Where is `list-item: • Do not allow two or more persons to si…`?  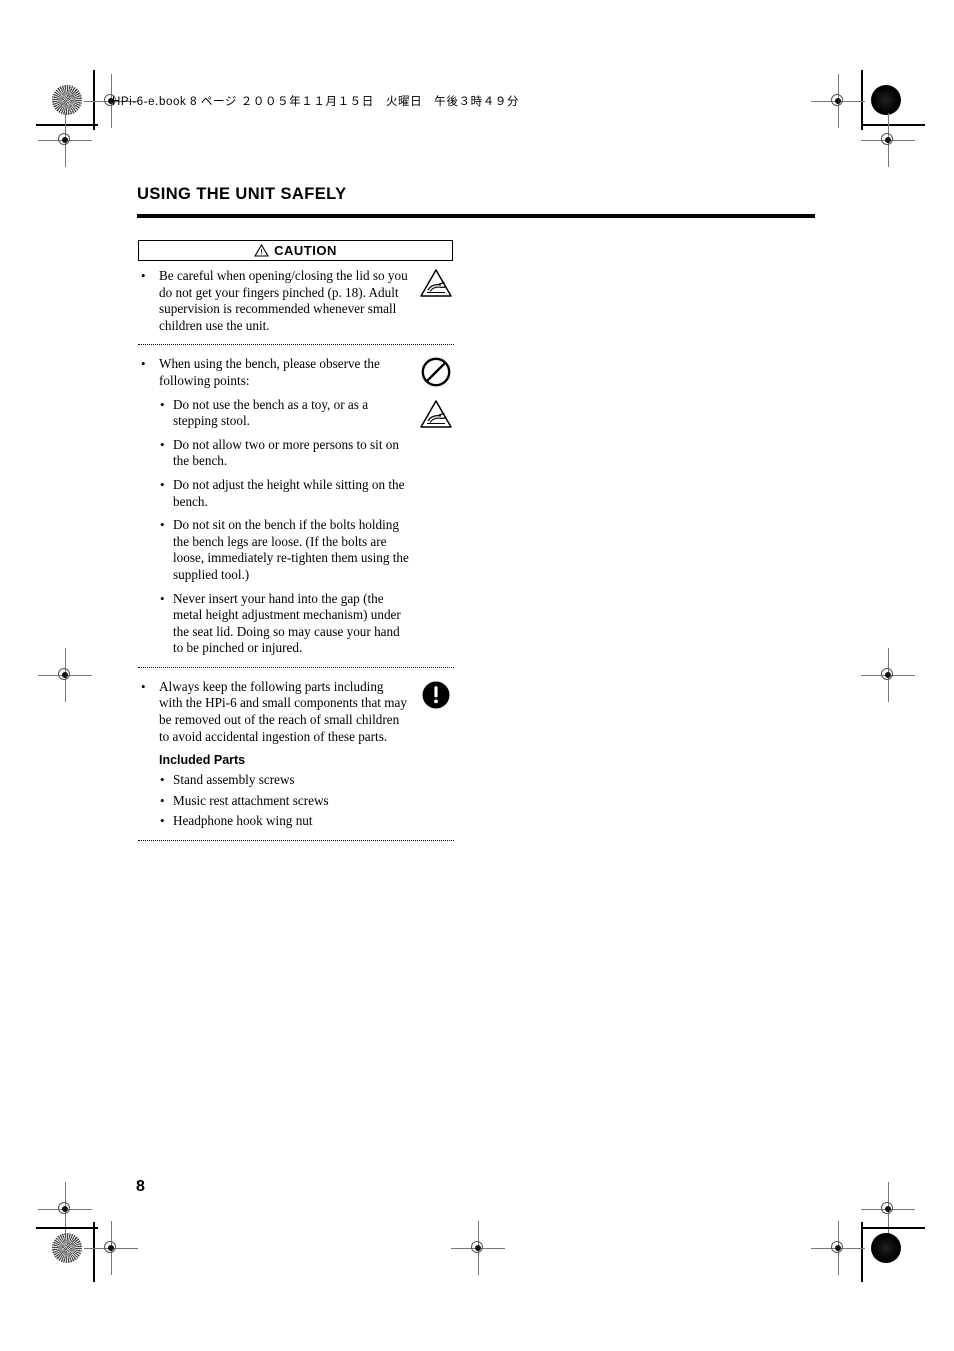 list-item: • Do not allow two or more persons to si… is located at coordinates (285, 453).